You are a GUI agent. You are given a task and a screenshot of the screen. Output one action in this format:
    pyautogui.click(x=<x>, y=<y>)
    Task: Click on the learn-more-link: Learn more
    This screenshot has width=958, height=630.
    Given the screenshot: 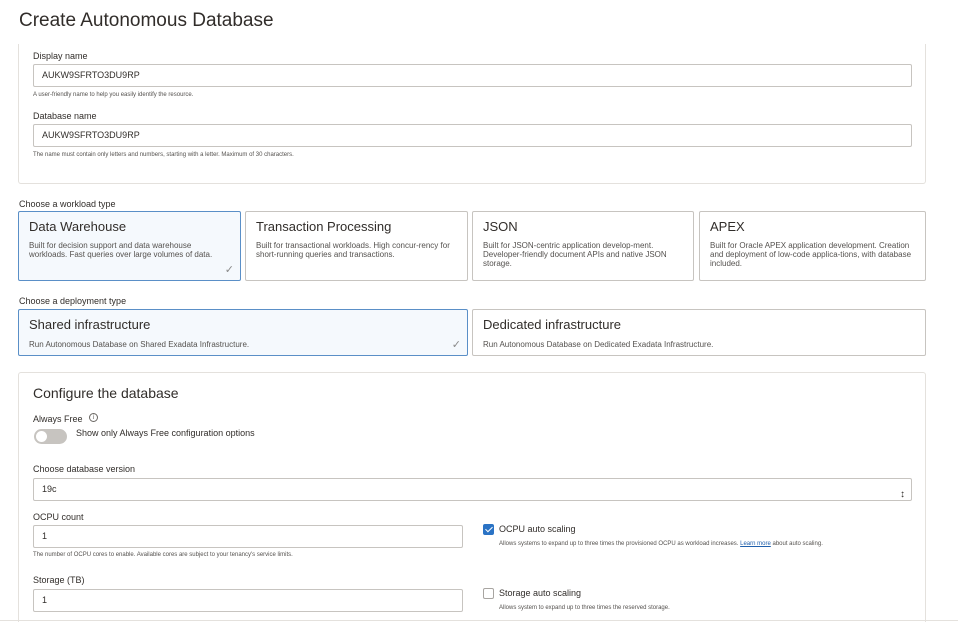 What is the action you would take?
    pyautogui.click(x=755, y=544)
    